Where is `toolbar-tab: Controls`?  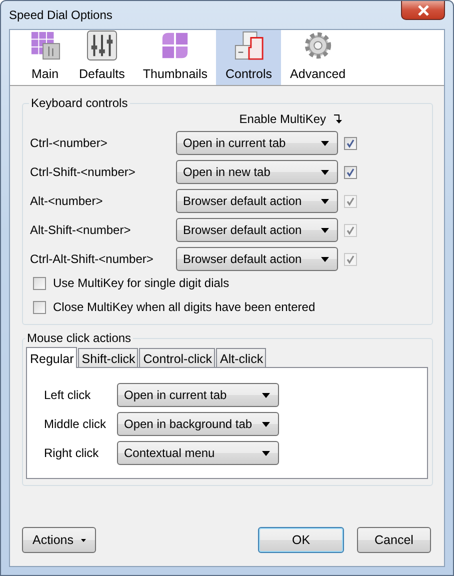 toolbar-tab: Controls is located at coordinates (249, 57).